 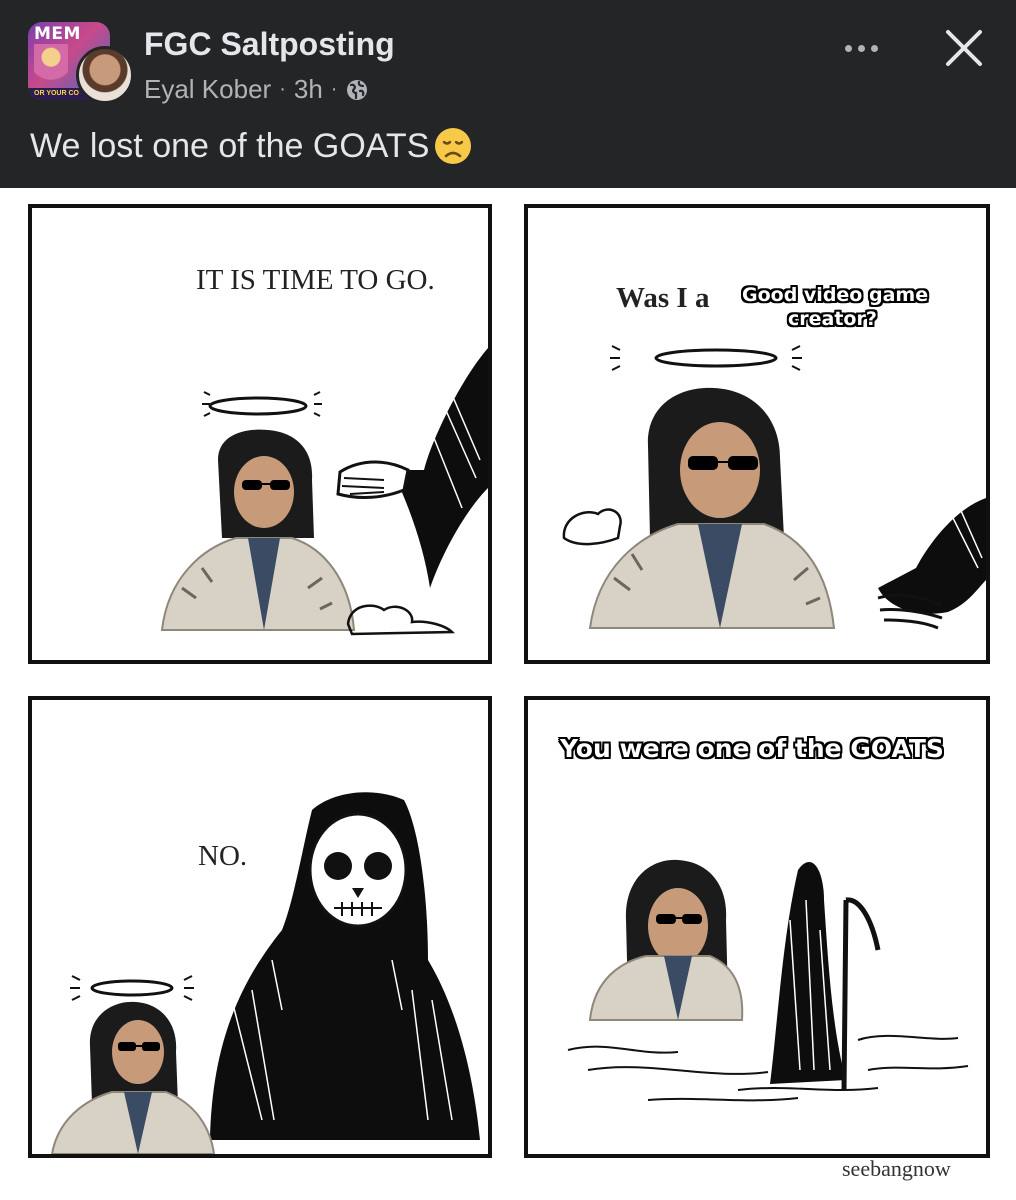 What do you see at coordinates (964, 48) in the screenshot?
I see `close-icon` at bounding box center [964, 48].